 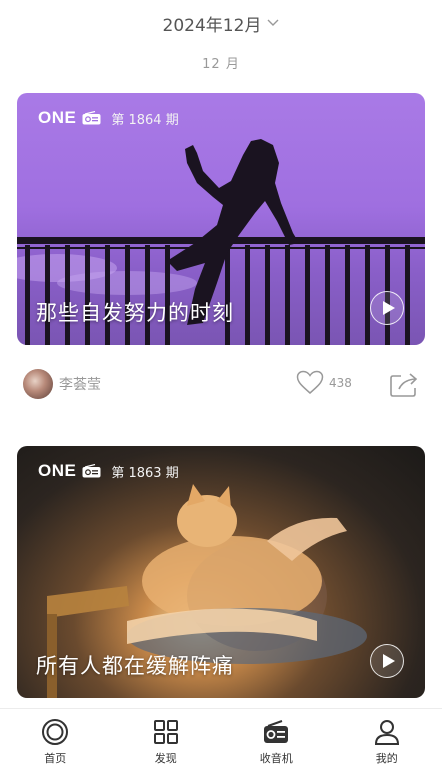 I want to click on month-selector-label: 2024年12月, so click(x=212, y=25).